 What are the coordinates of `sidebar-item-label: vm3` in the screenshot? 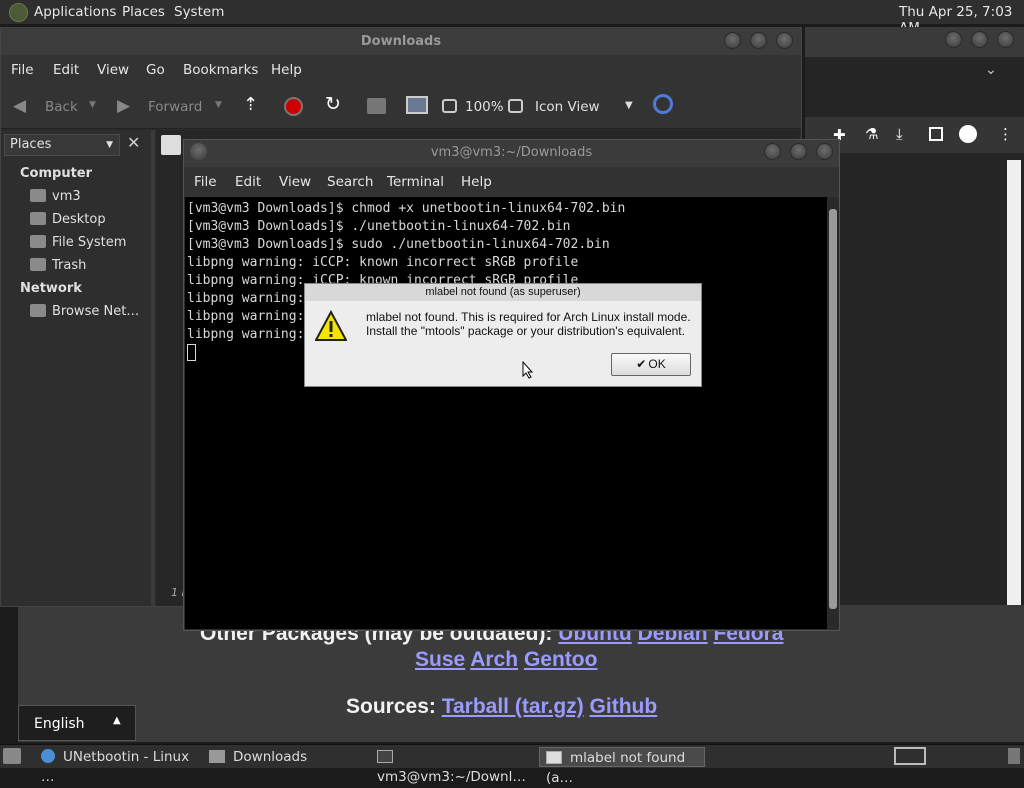 It's located at (66, 196).